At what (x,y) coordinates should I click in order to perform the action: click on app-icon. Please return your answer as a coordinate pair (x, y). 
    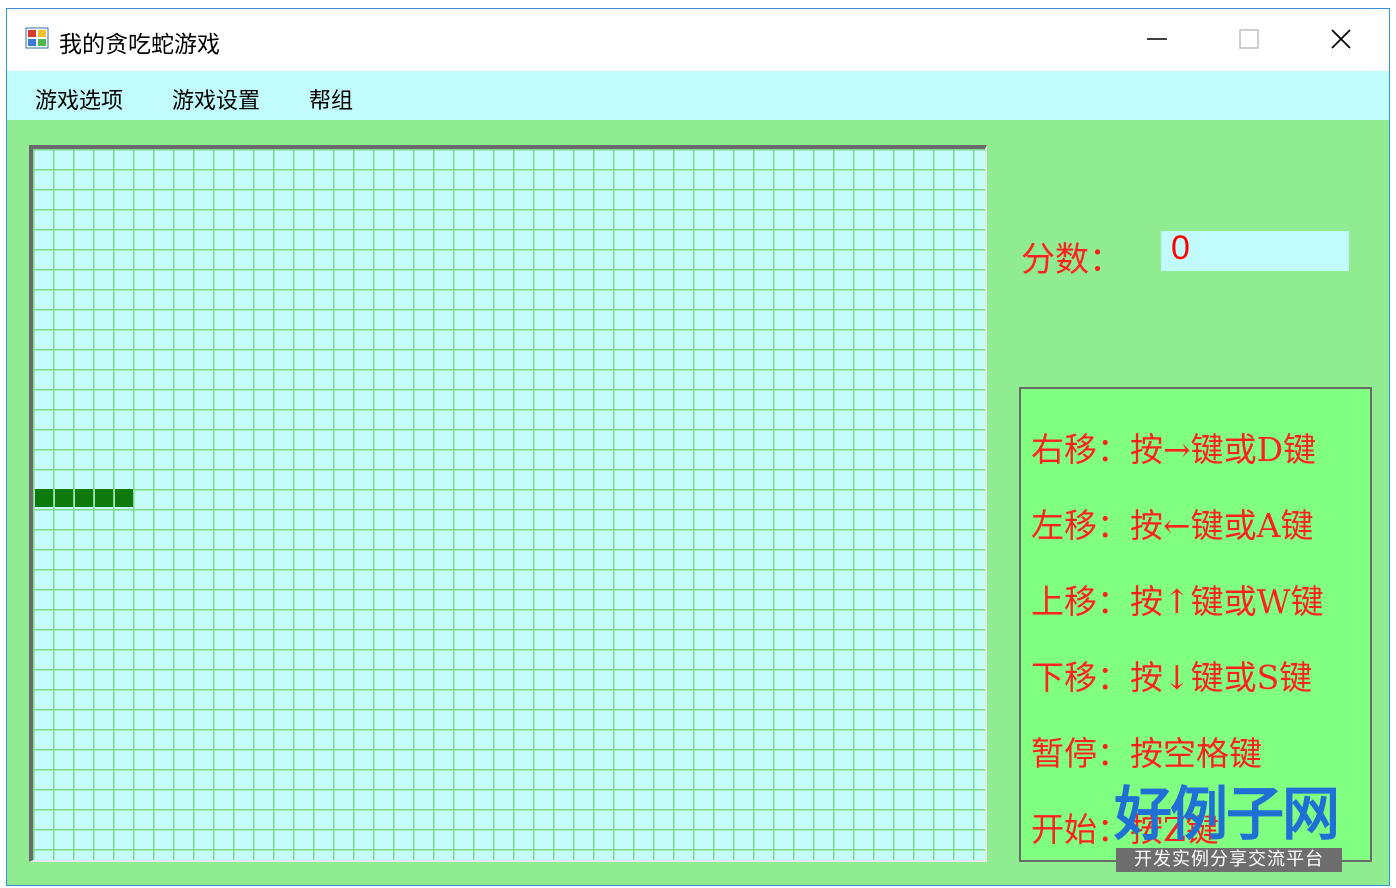
    Looking at the image, I should click on (37, 38).